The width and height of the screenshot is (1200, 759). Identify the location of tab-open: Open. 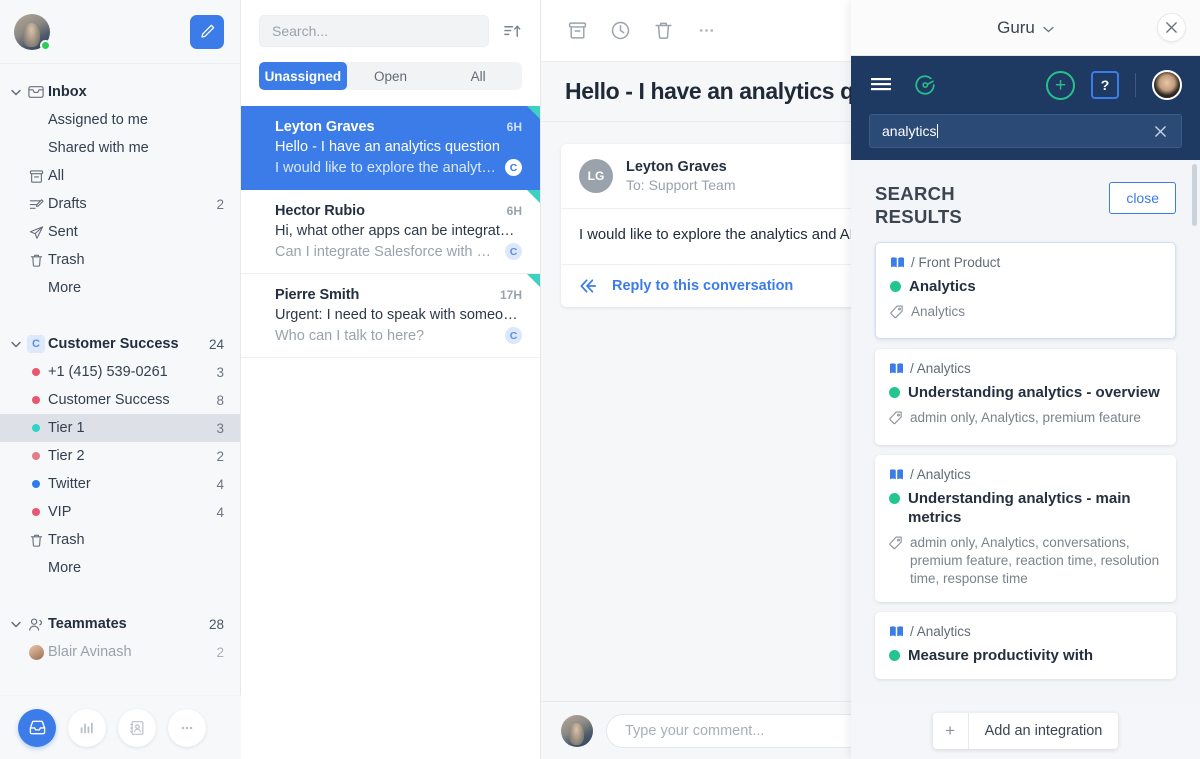
(391, 76).